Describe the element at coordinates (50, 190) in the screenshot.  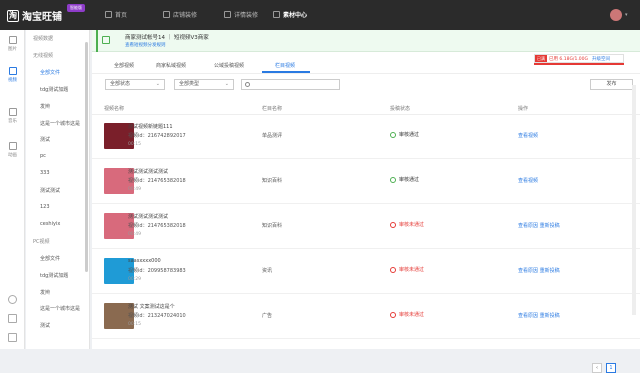
I see `tree-folder-item: 测试测试` at that location.